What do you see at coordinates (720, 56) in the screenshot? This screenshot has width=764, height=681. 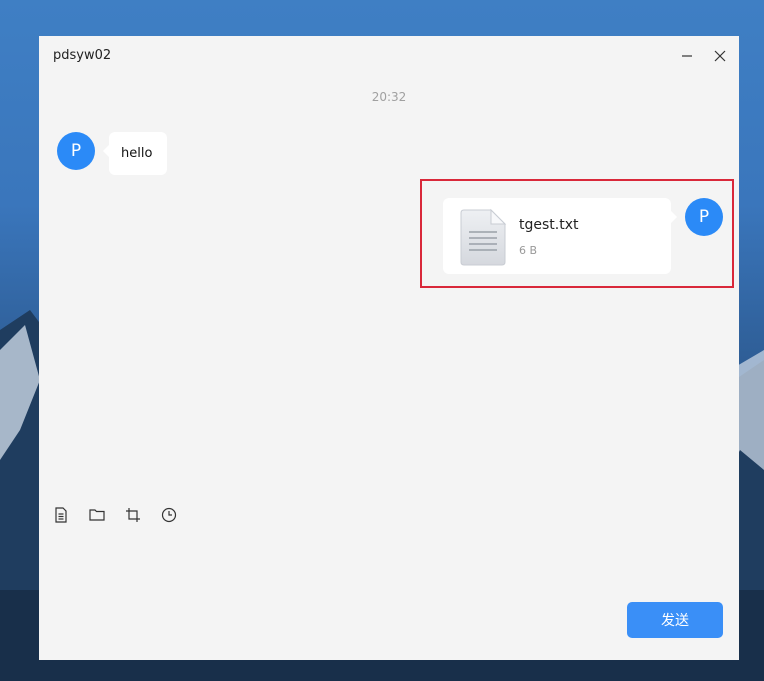 I see `close-icon` at bounding box center [720, 56].